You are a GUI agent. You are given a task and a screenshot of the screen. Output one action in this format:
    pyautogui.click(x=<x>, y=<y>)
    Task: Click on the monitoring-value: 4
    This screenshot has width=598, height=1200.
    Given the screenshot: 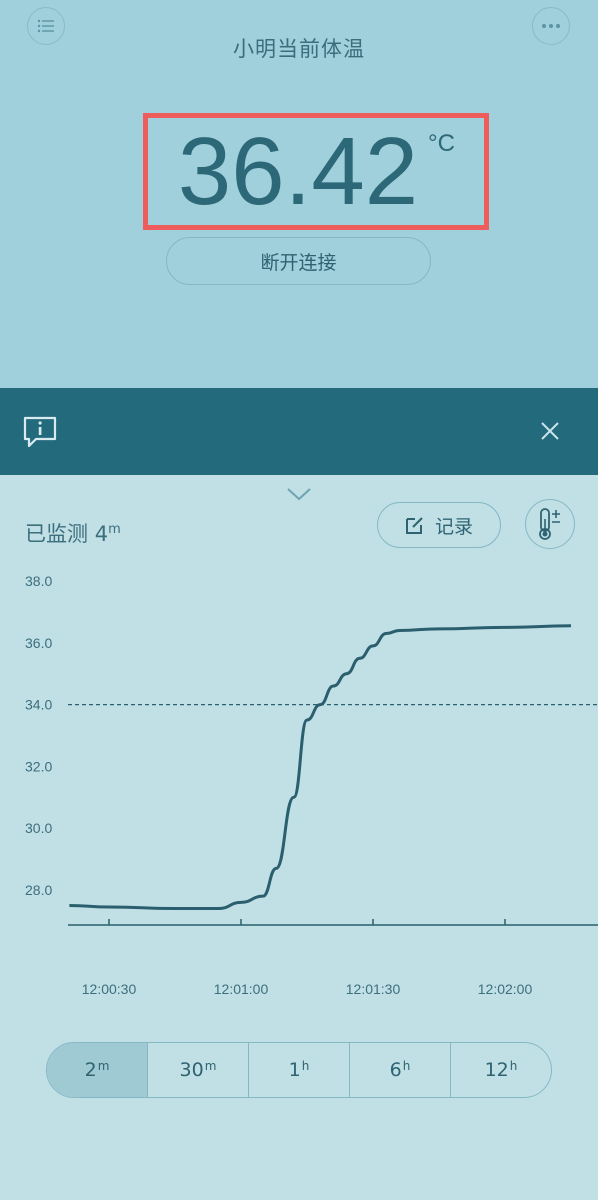 What is the action you would take?
    pyautogui.click(x=101, y=534)
    